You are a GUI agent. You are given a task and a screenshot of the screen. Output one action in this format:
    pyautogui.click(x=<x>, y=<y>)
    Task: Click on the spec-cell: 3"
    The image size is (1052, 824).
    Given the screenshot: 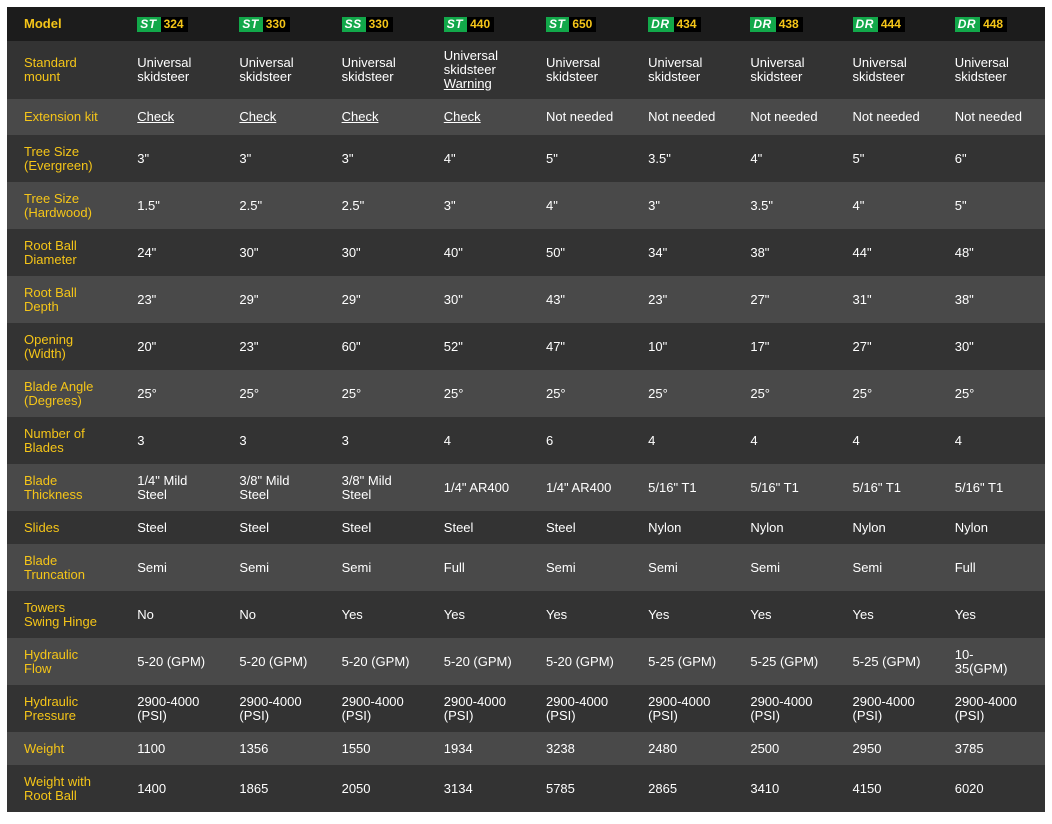 What is the action you would take?
    pyautogui.click(x=382, y=158)
    